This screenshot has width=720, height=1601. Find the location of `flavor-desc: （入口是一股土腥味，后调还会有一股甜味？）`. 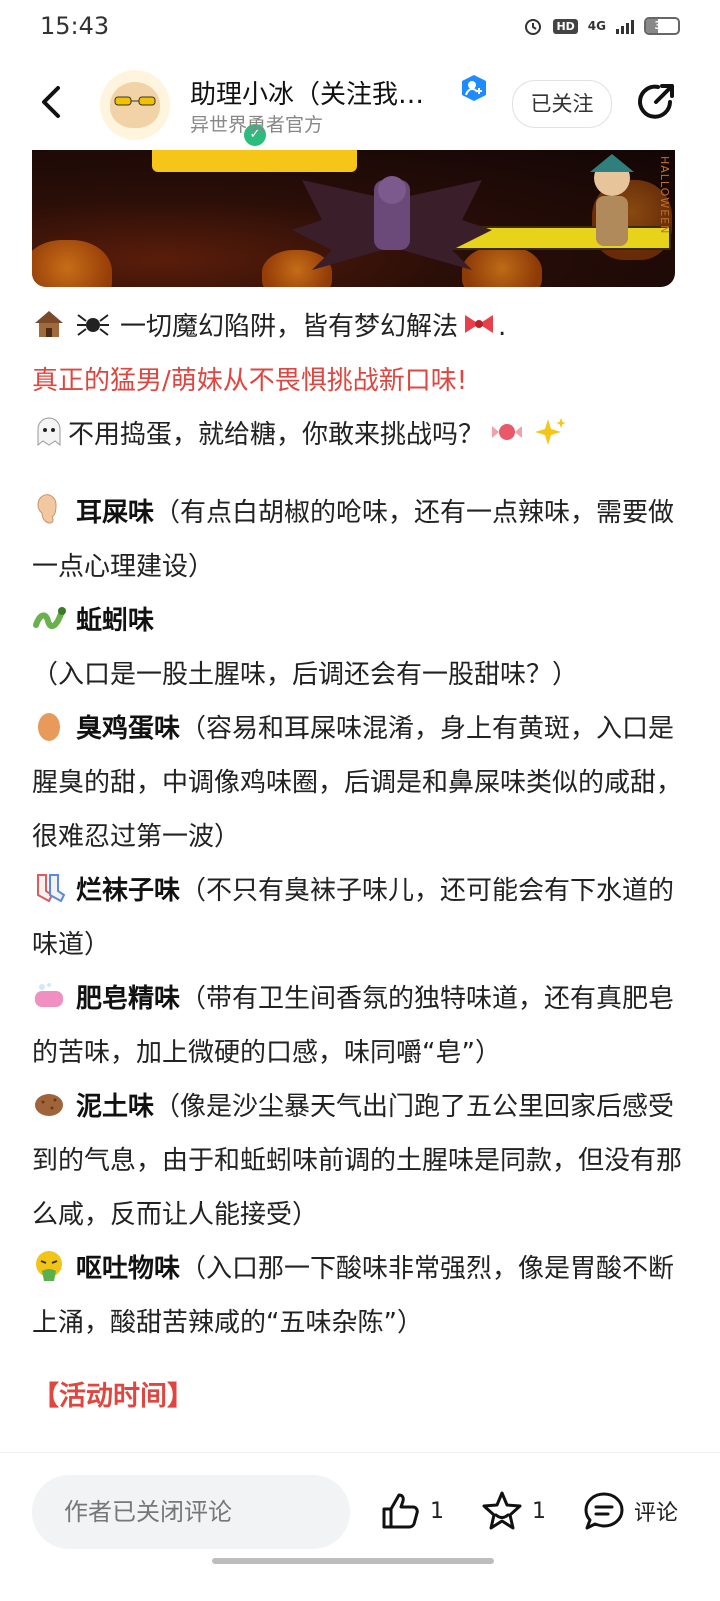

flavor-desc: （入口是一股土腥味，后调还会有一股甜味？） is located at coordinates (305, 675).